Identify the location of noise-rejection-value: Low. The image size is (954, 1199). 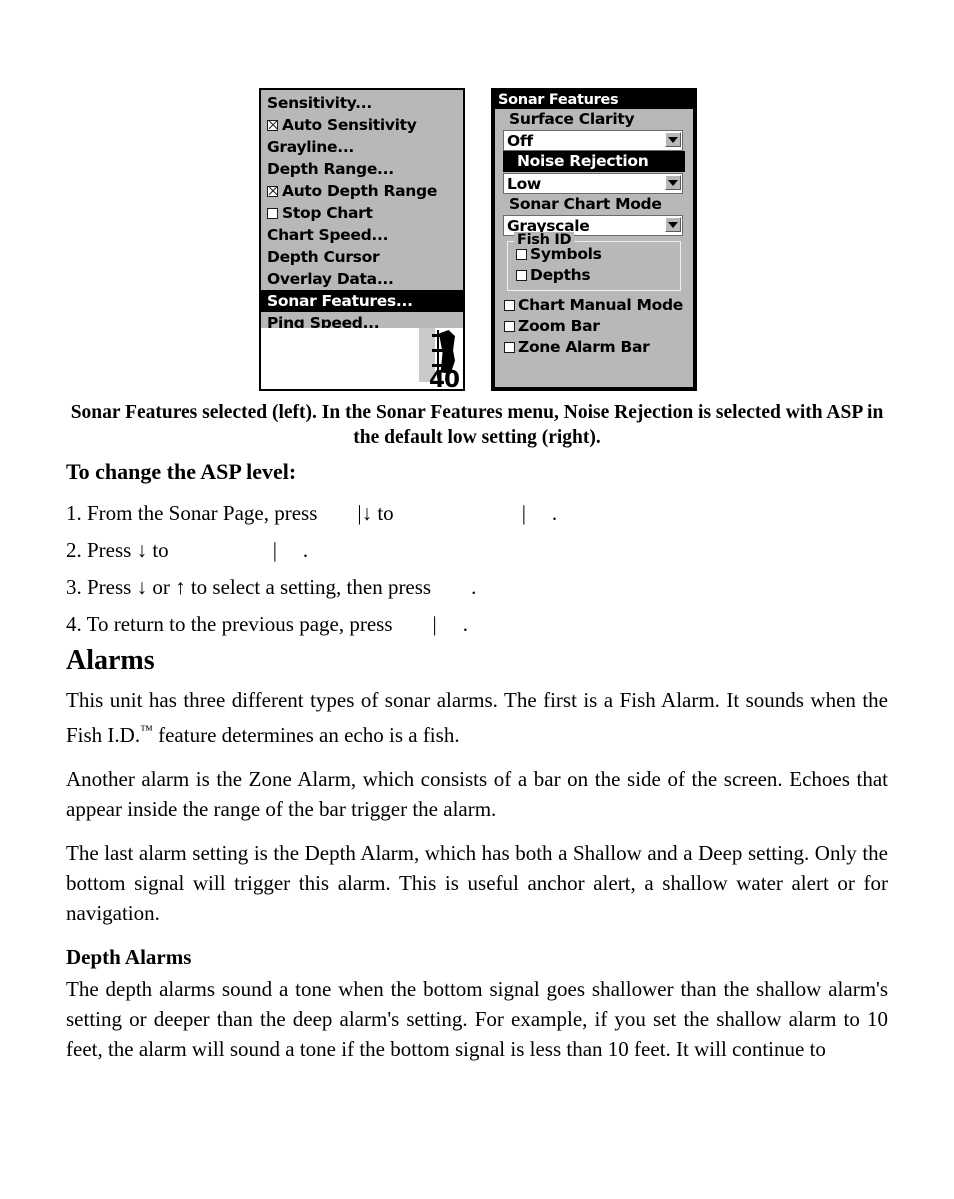
(524, 183).